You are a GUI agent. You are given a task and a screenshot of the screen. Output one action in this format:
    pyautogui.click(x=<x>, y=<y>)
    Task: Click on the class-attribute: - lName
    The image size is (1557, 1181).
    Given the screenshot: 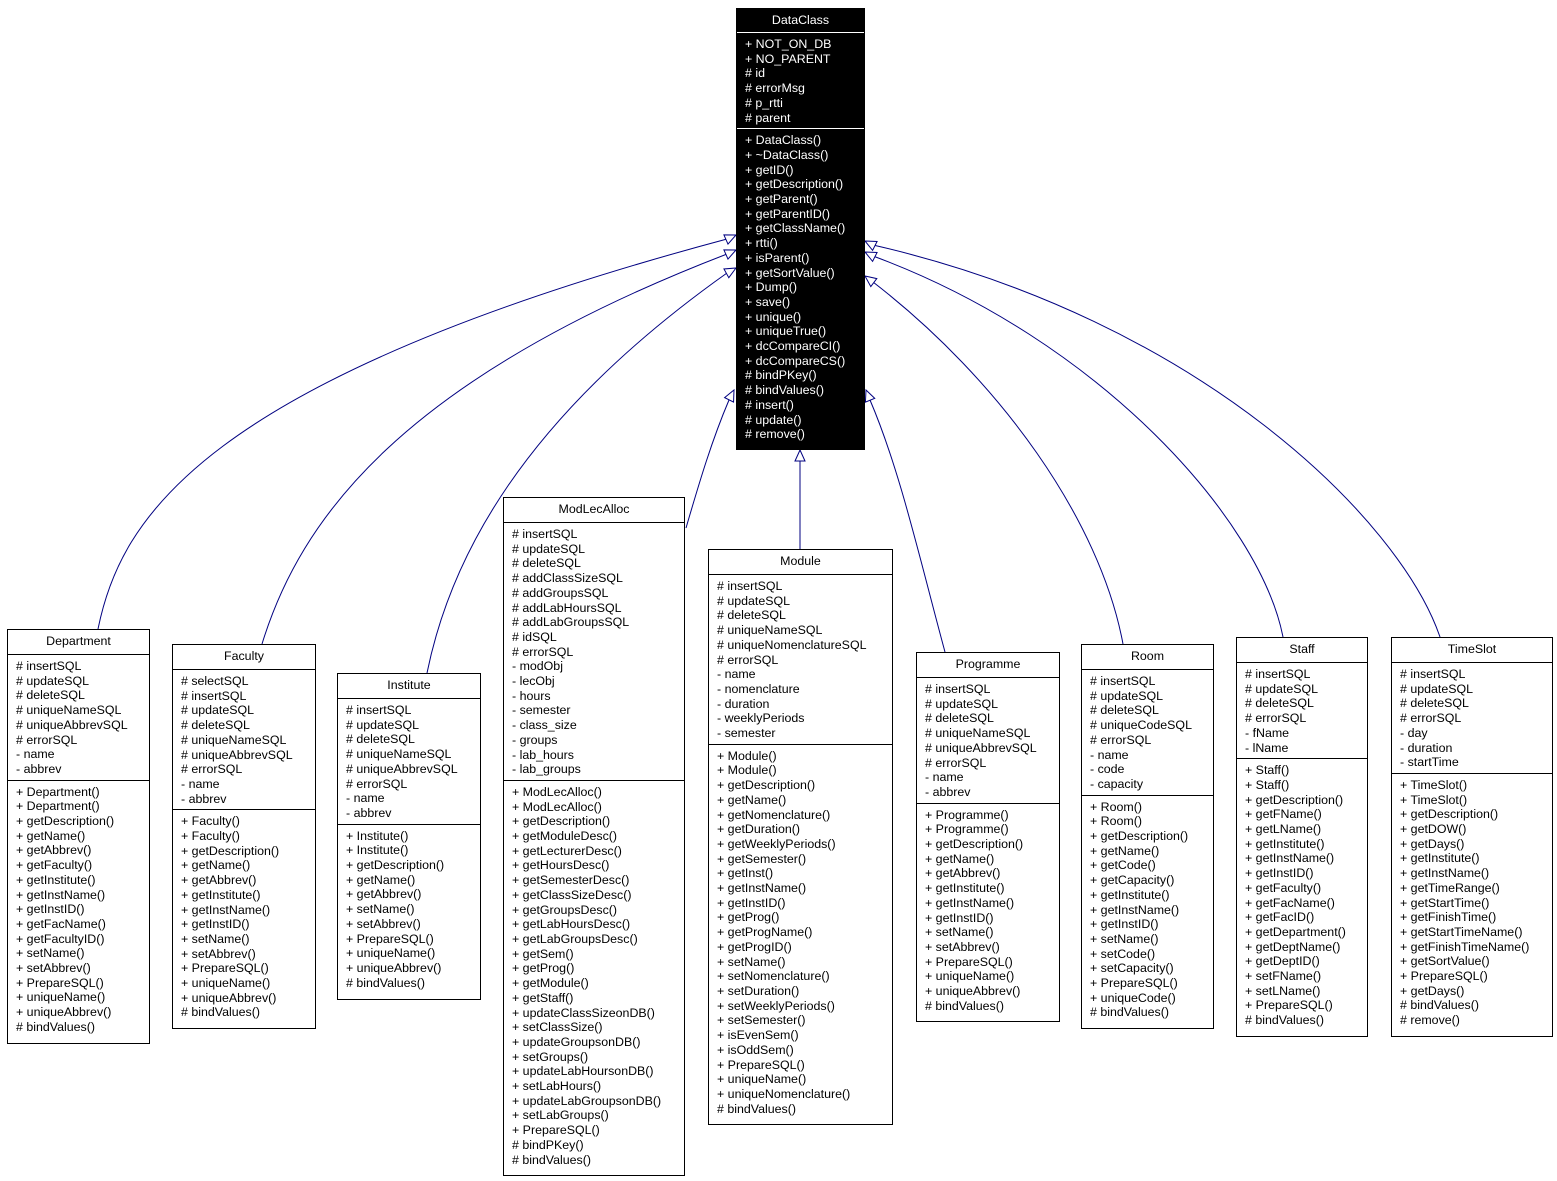 What is the action you would take?
    pyautogui.click(x=1267, y=747)
    